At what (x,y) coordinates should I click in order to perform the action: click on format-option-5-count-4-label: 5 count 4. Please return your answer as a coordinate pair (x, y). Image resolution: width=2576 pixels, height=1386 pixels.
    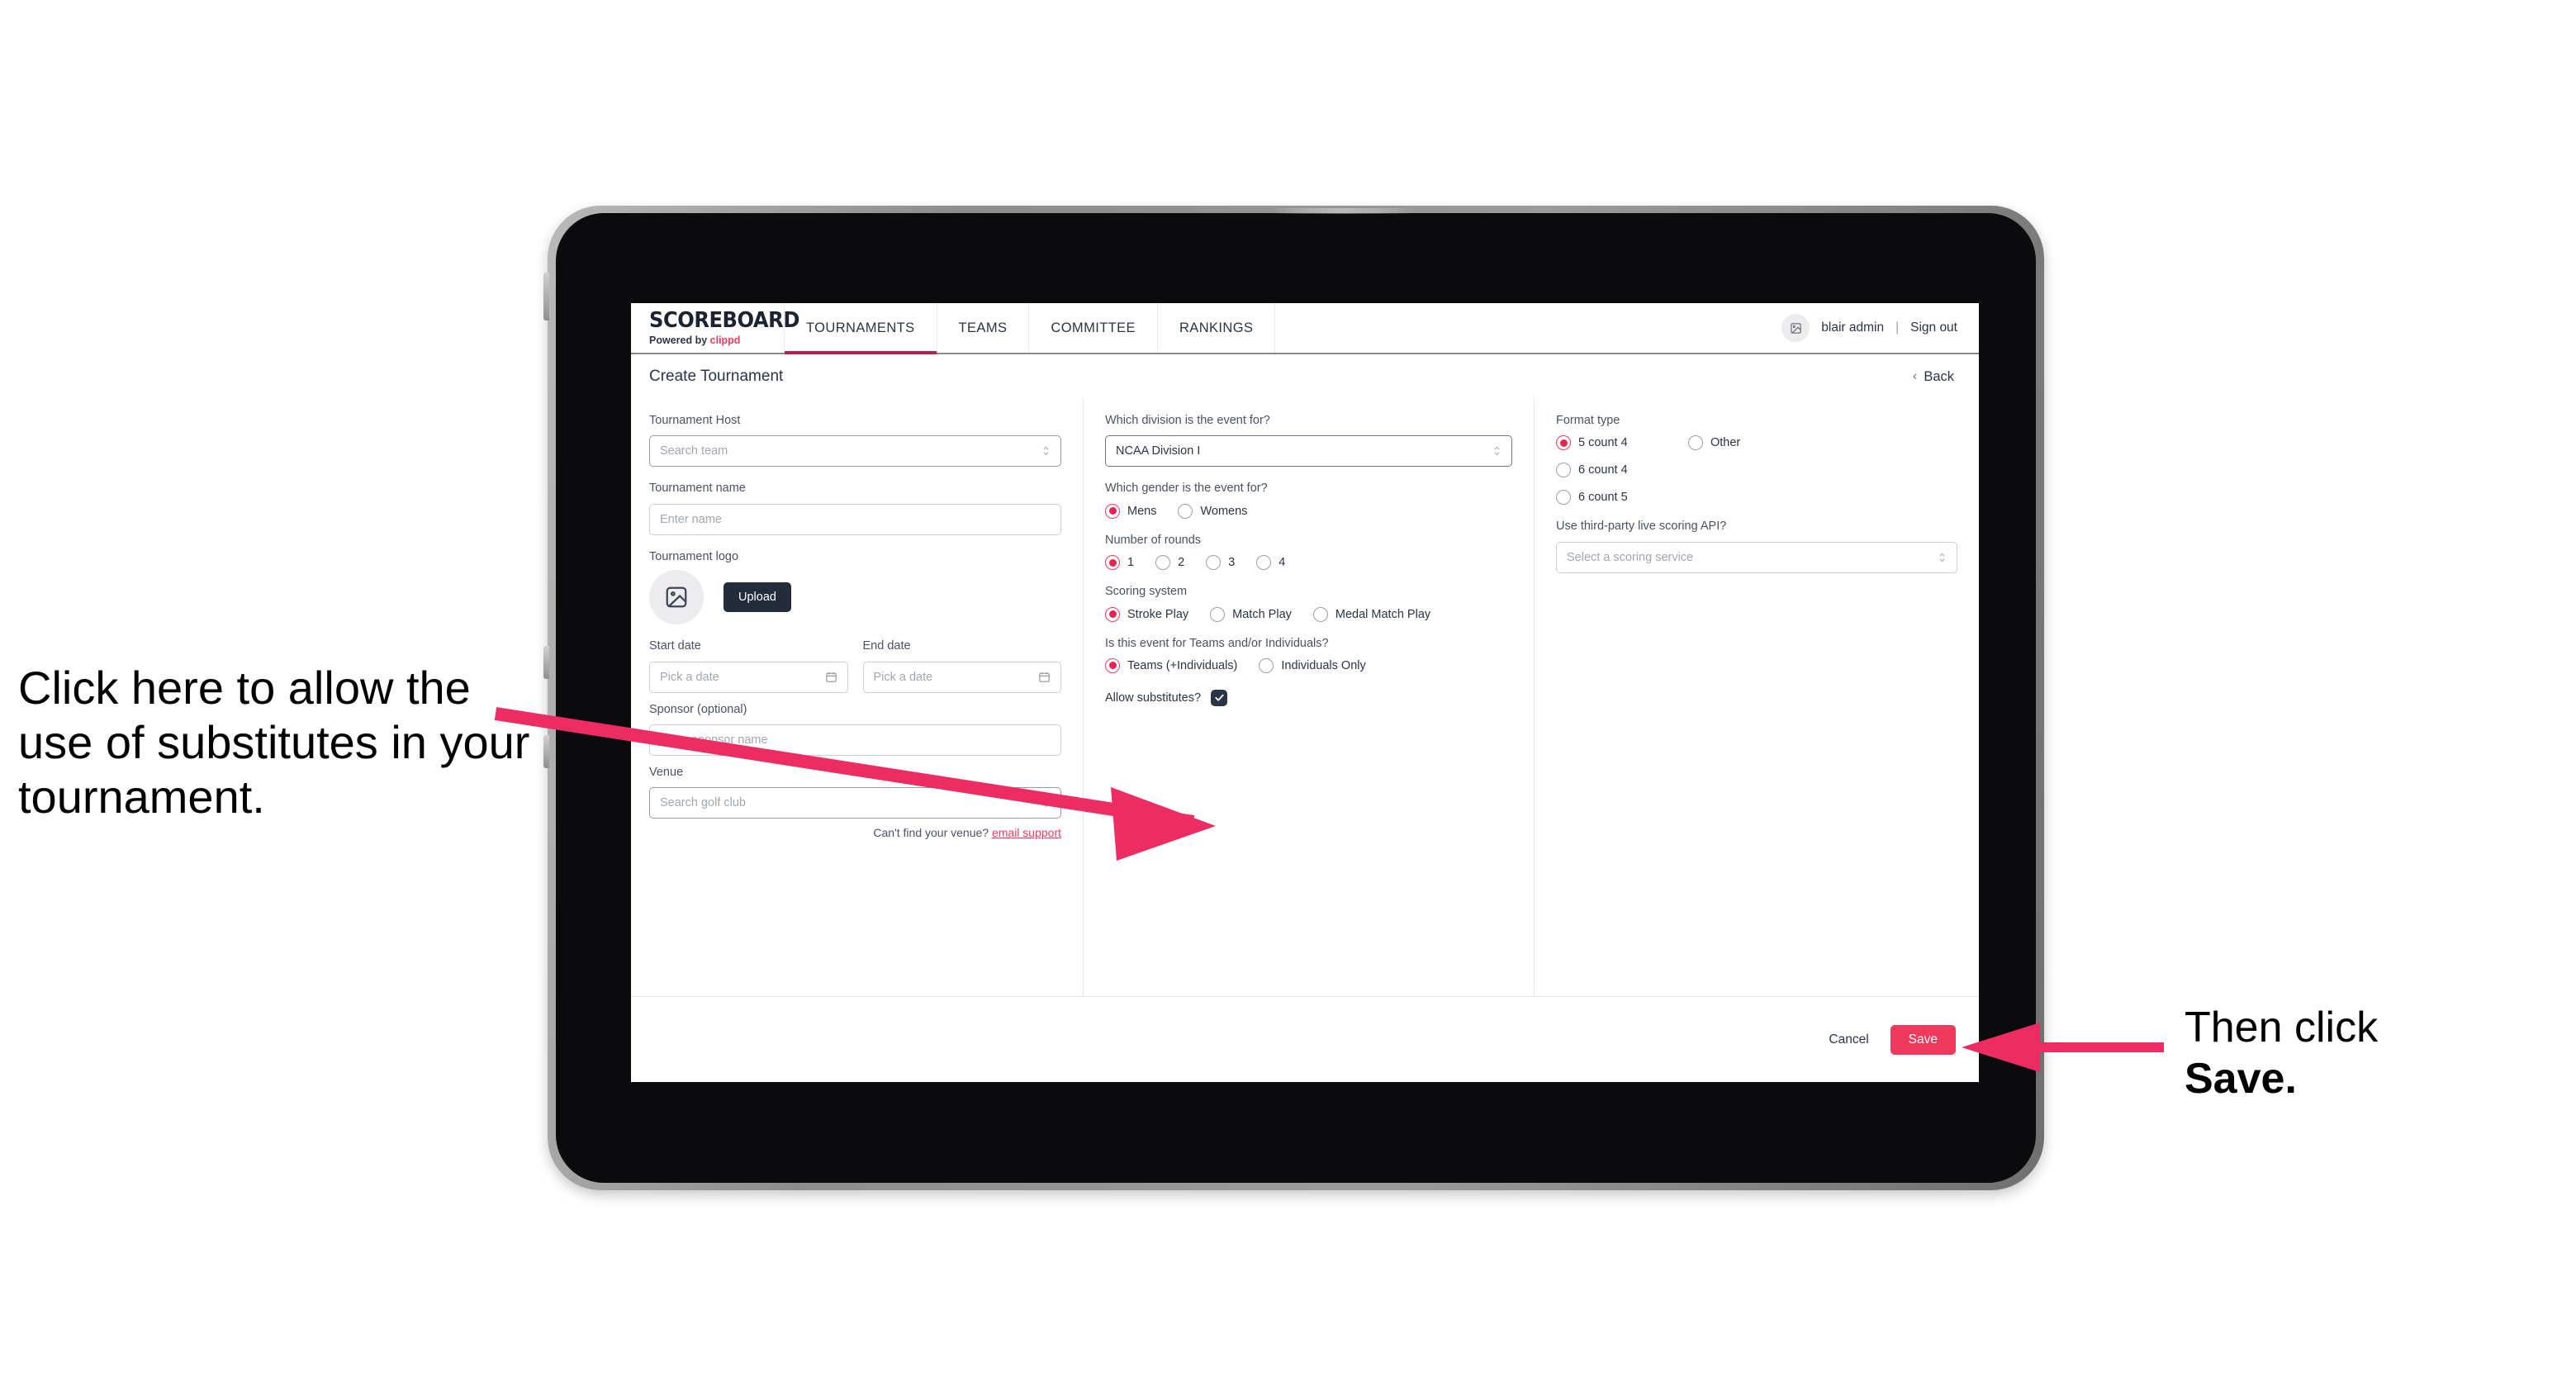
    Looking at the image, I should click on (1603, 443).